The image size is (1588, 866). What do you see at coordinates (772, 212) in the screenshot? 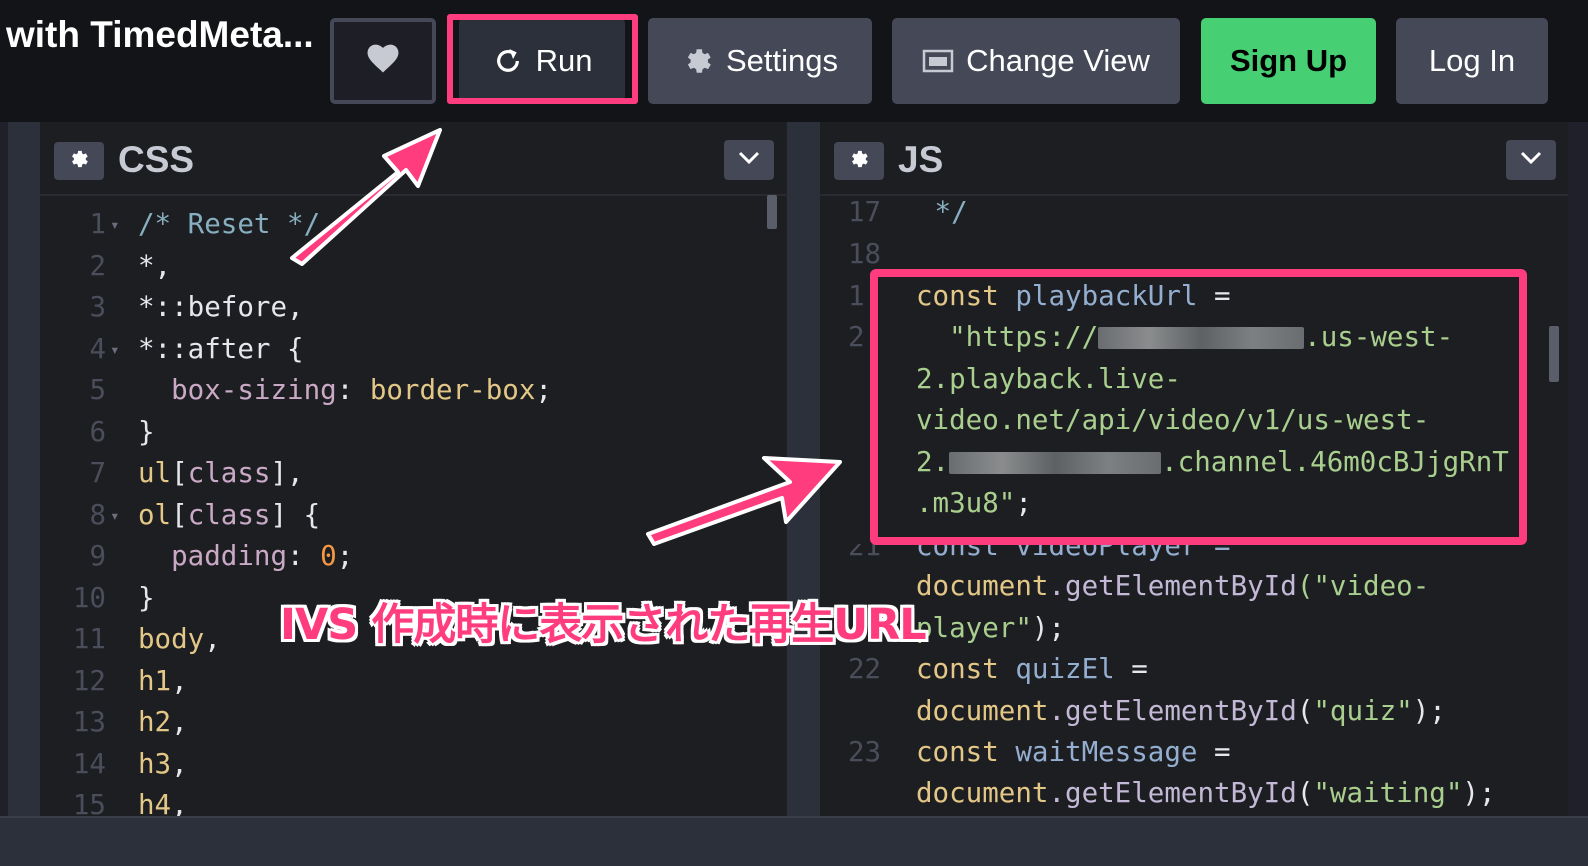
I see `css-scrollbar` at bounding box center [772, 212].